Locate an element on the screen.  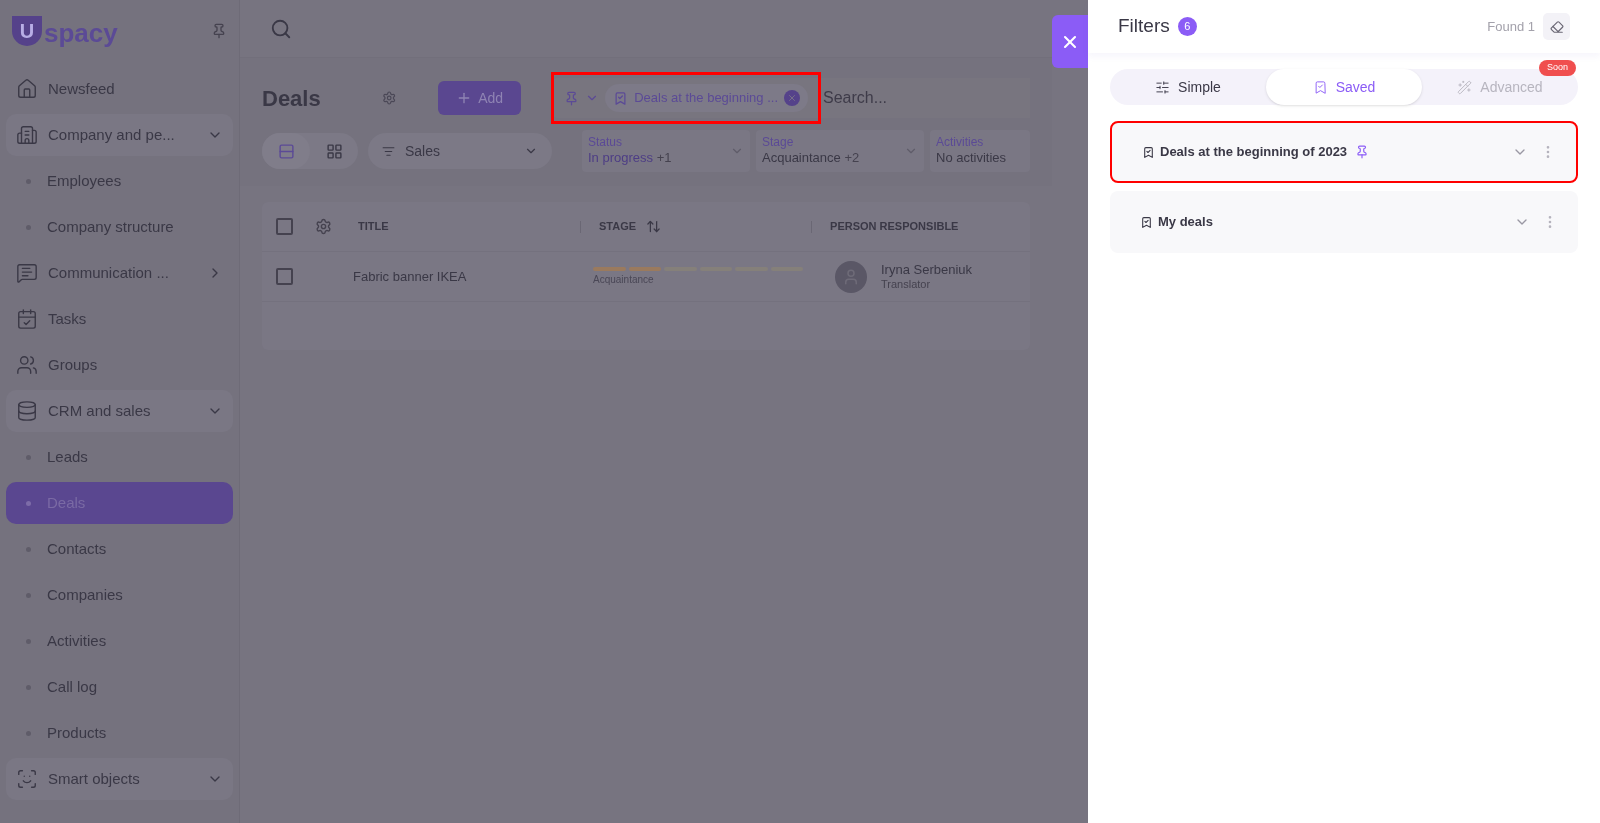
close-button is located at coordinates (1070, 41).